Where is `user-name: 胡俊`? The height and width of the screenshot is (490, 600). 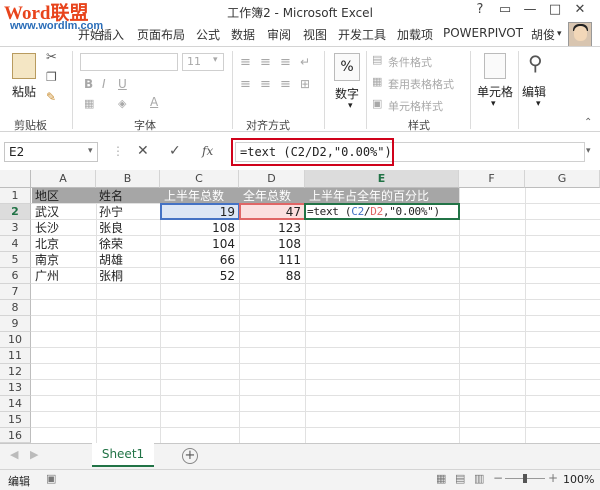
user-name: 胡俊 is located at coordinates (543, 34).